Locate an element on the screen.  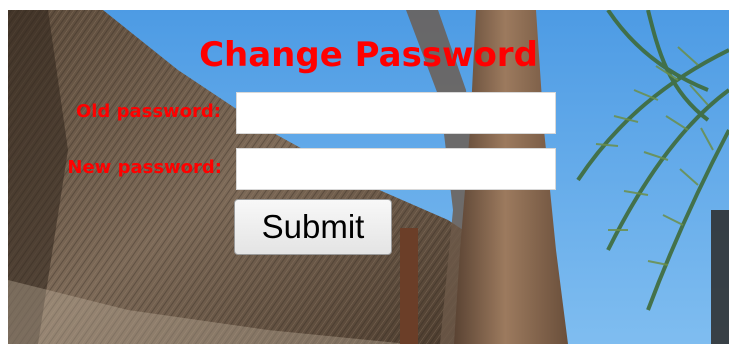
old-password-input is located at coordinates (396, 113).